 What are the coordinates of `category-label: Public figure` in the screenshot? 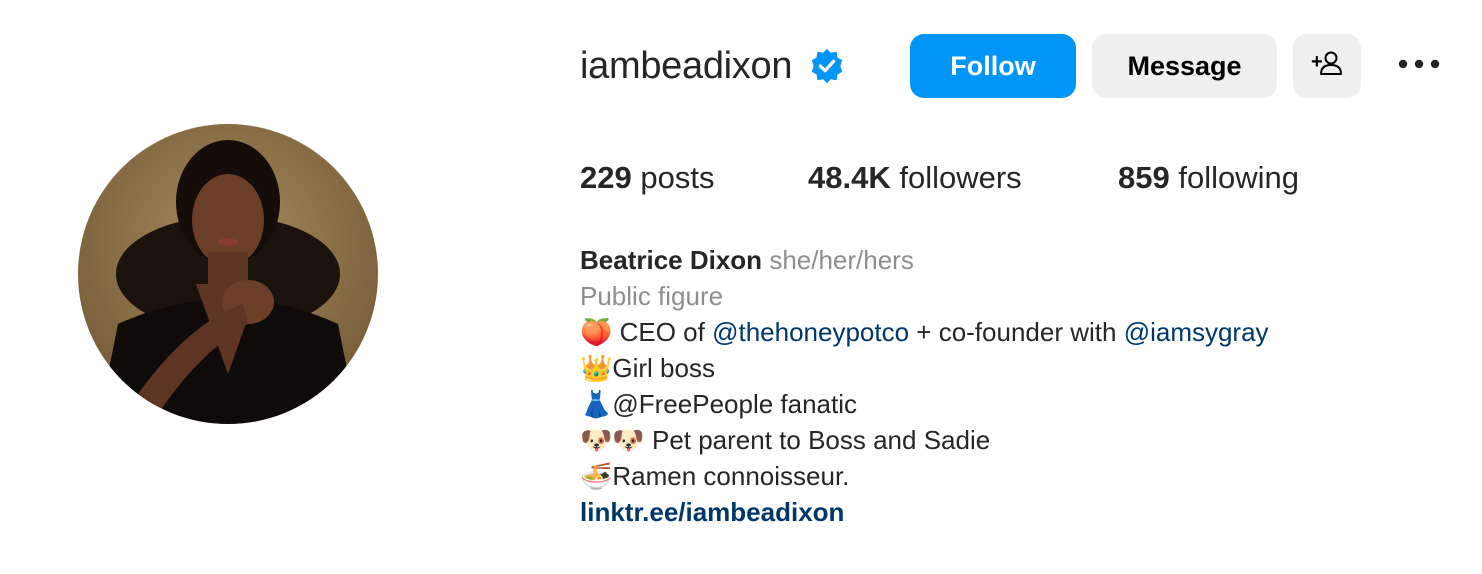 It's located at (652, 296).